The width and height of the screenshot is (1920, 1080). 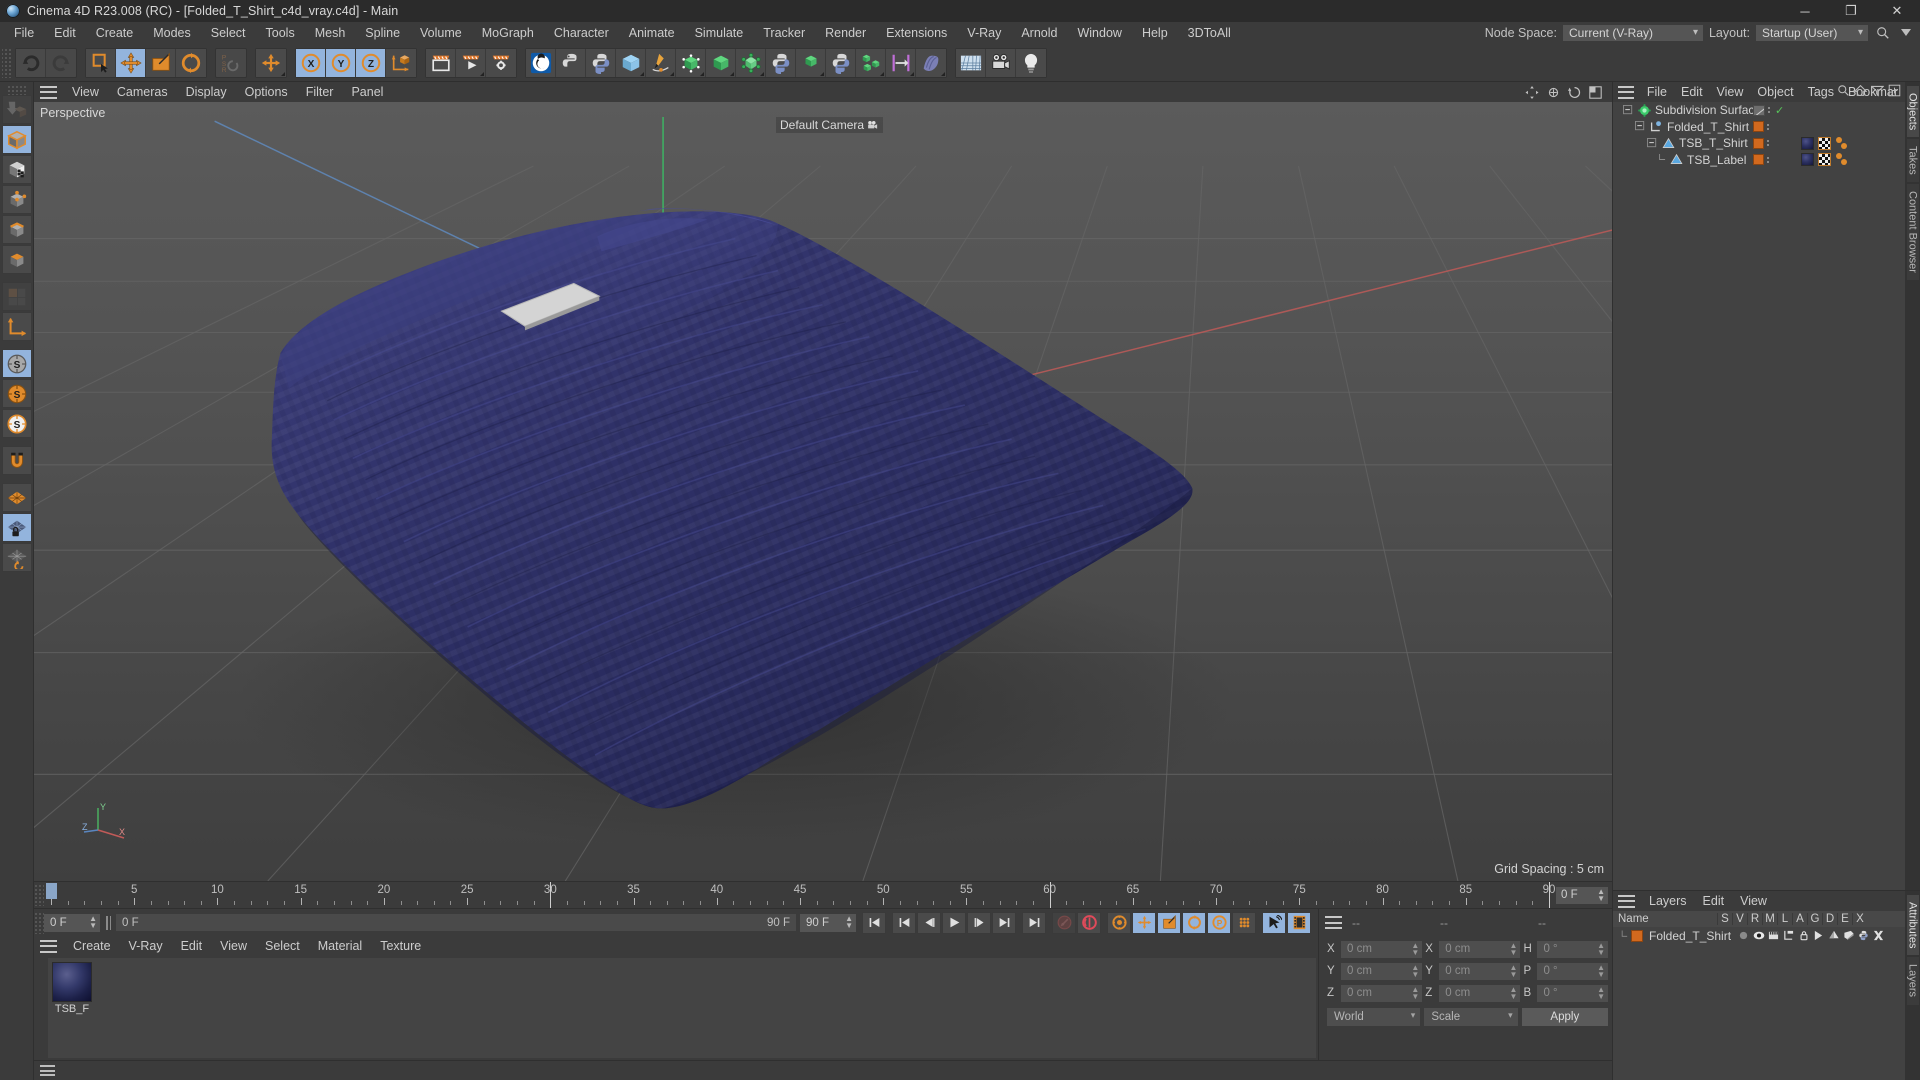 I want to click on preview-range-grip, so click(x=109, y=922).